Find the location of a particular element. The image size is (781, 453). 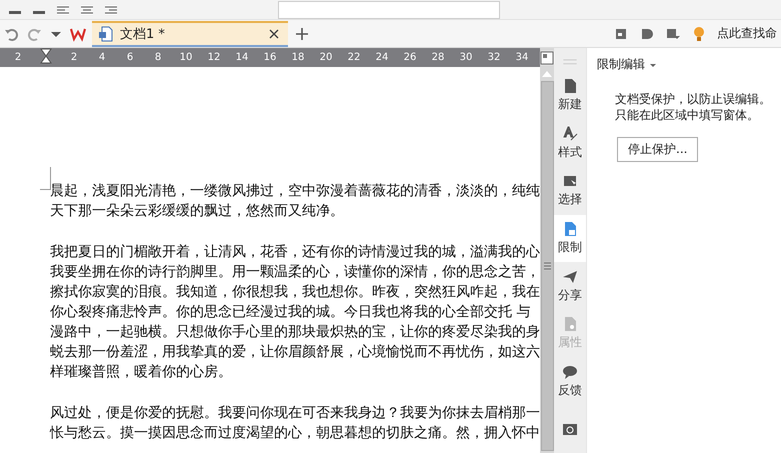

text-line: 我要坐拥在你的诗行韵脚里。用一颗温柔的心，读懂你的深情，你的思念之苦， is located at coordinates (295, 272).